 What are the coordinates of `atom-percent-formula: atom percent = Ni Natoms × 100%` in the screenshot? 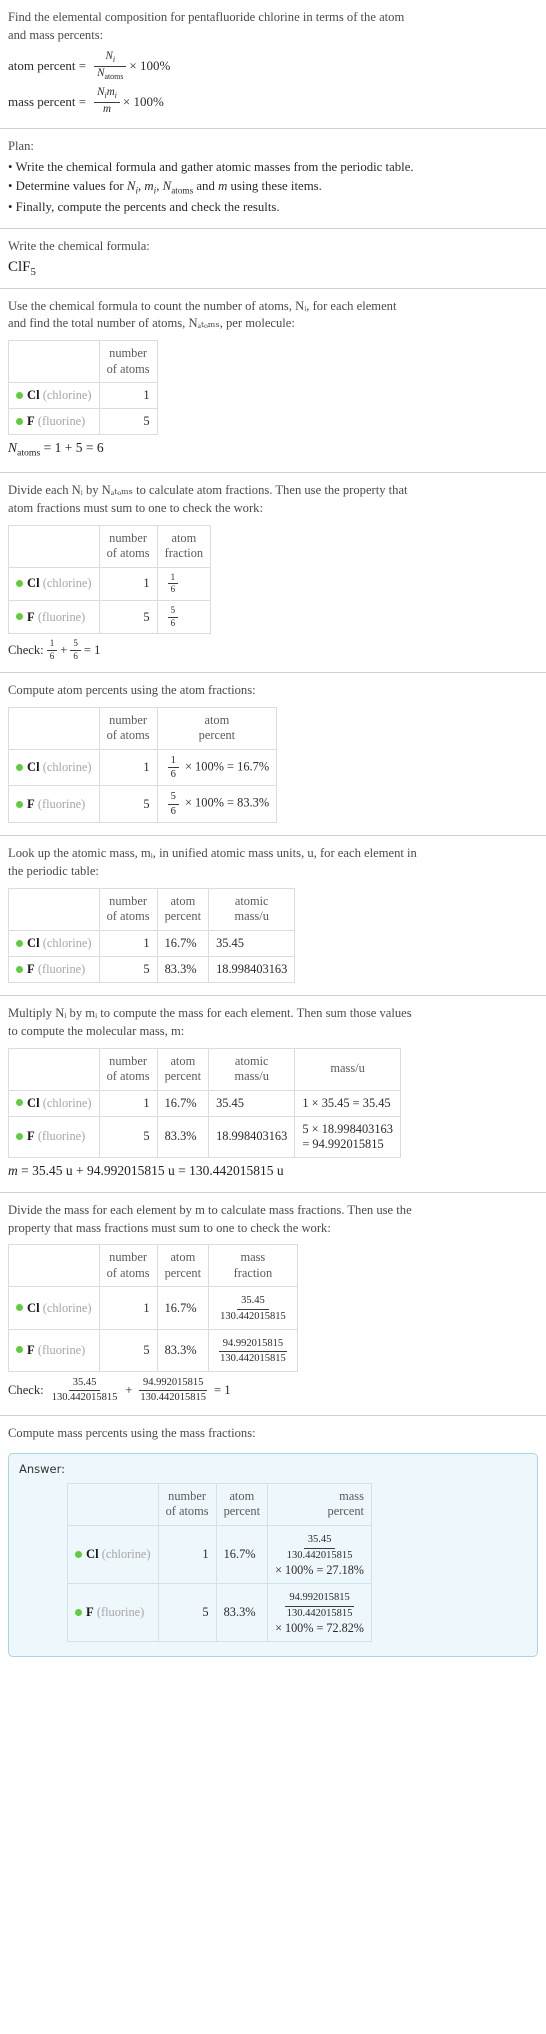 It's located at (273, 66).